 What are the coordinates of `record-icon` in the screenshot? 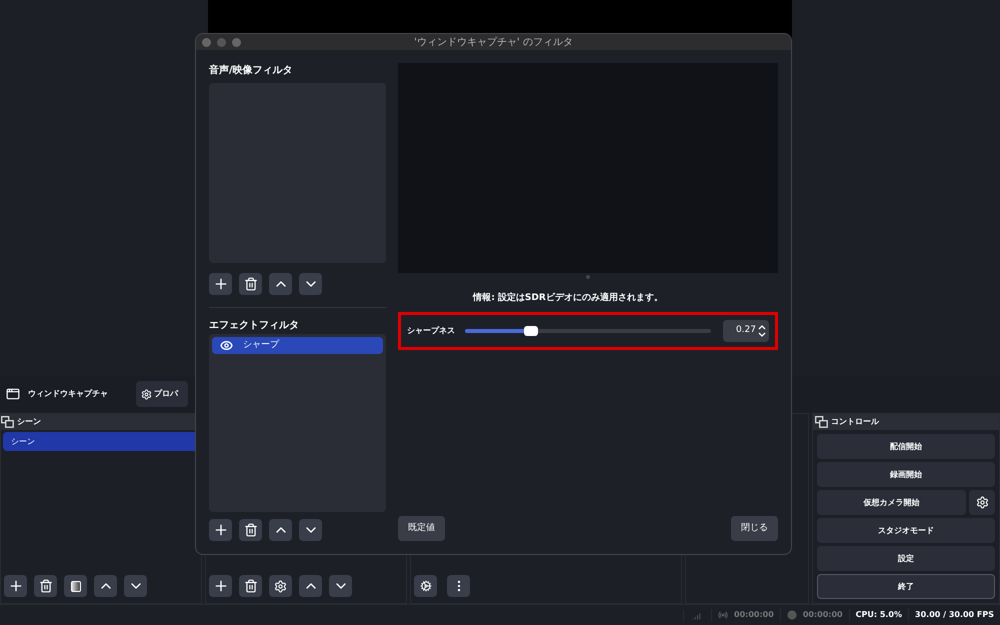 It's located at (791, 615).